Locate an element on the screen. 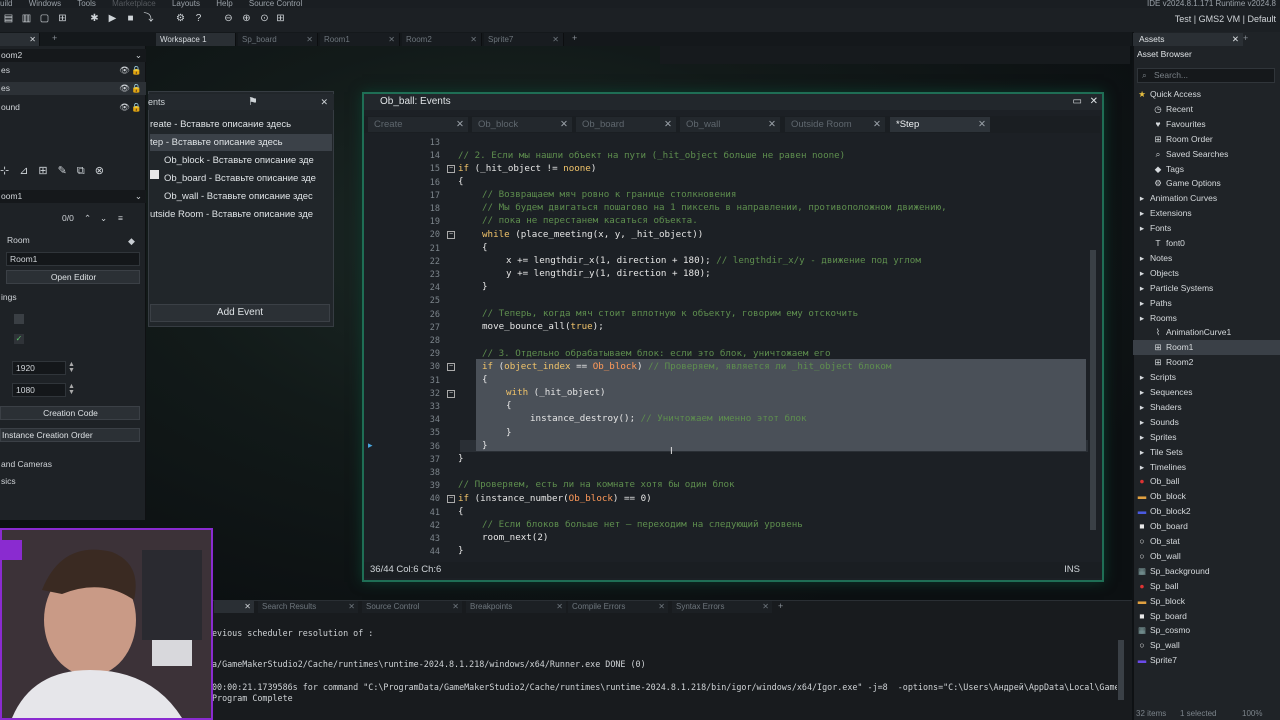 The width and height of the screenshot is (1280, 720). code-line-32: with (_hit_object) is located at coordinates (556, 392).